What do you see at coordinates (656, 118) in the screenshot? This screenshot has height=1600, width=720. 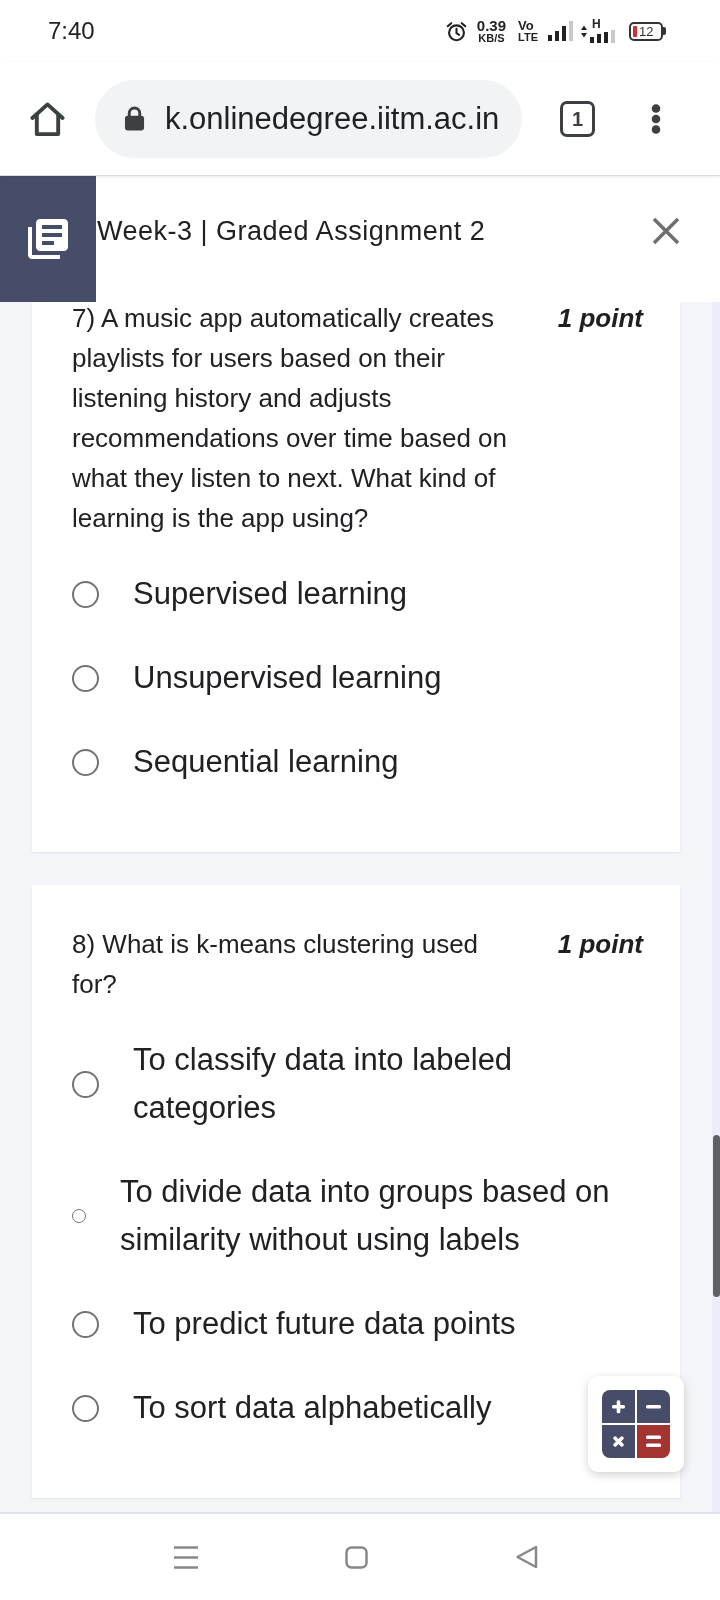 I see `more-options-icon` at bounding box center [656, 118].